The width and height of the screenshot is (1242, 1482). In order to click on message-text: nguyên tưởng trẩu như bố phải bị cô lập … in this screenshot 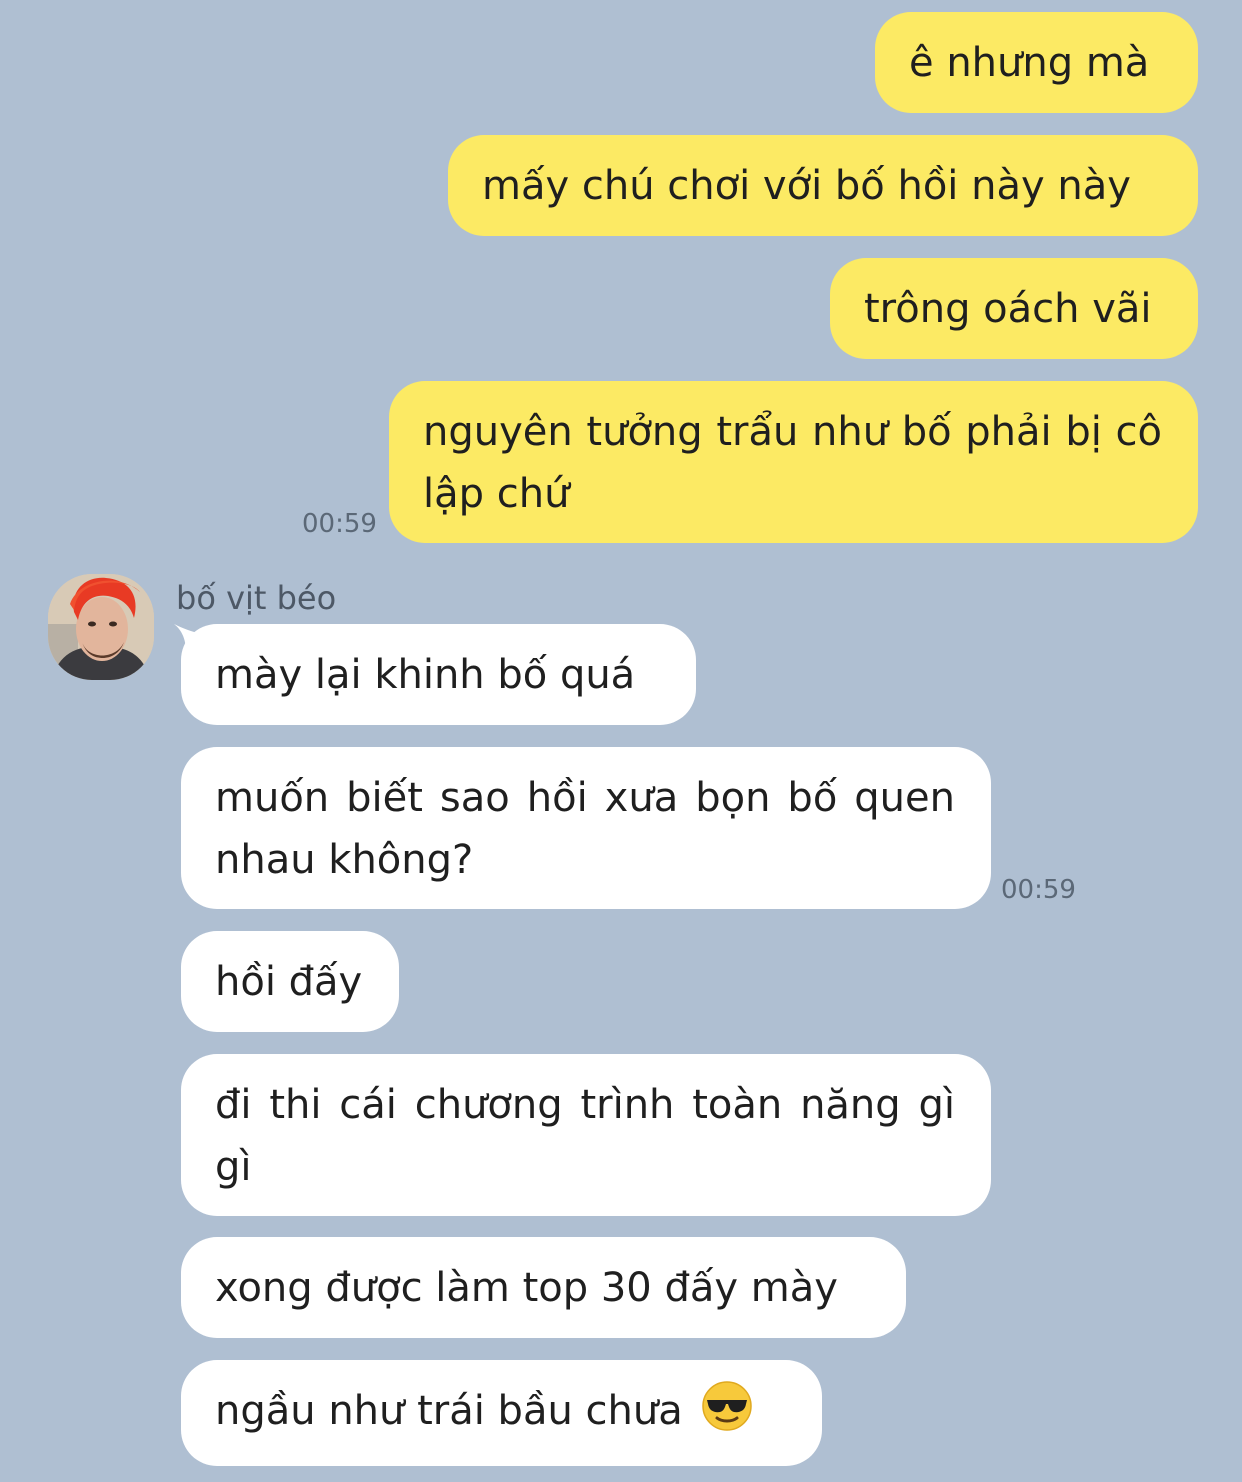, I will do `click(792, 463)`.